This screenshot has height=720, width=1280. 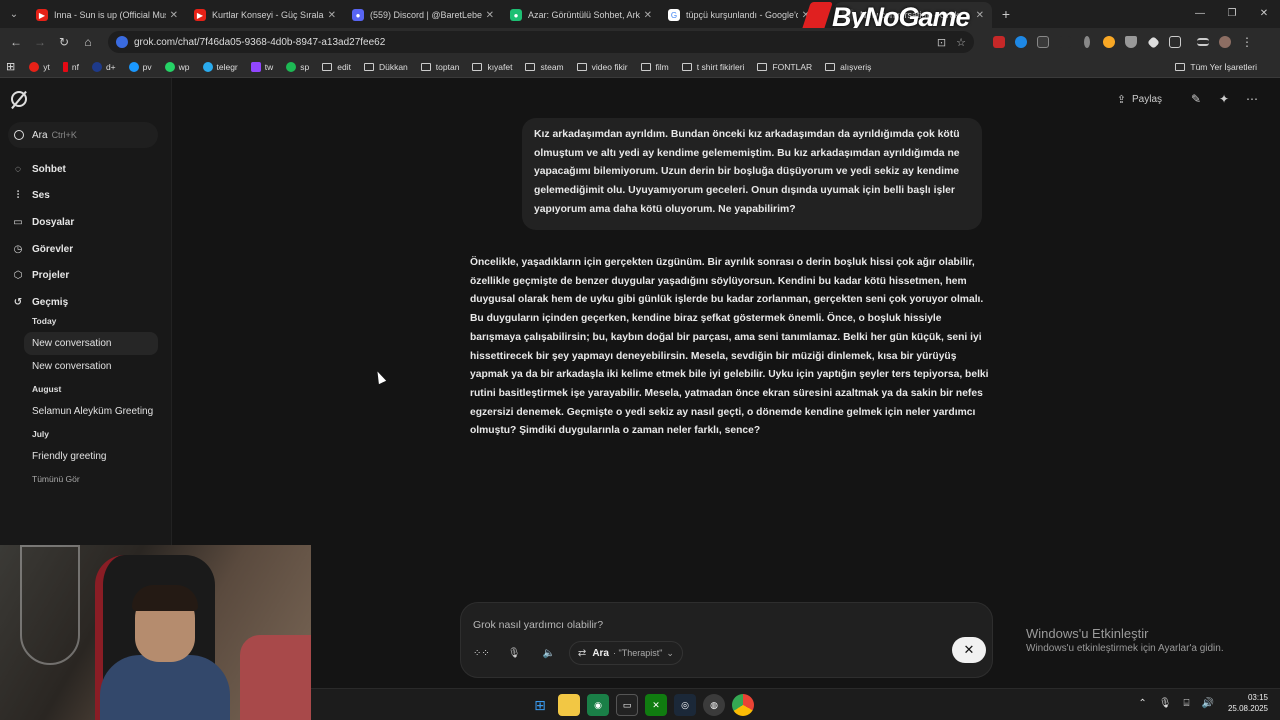 I want to click on shield-icon, so click(x=1131, y=42).